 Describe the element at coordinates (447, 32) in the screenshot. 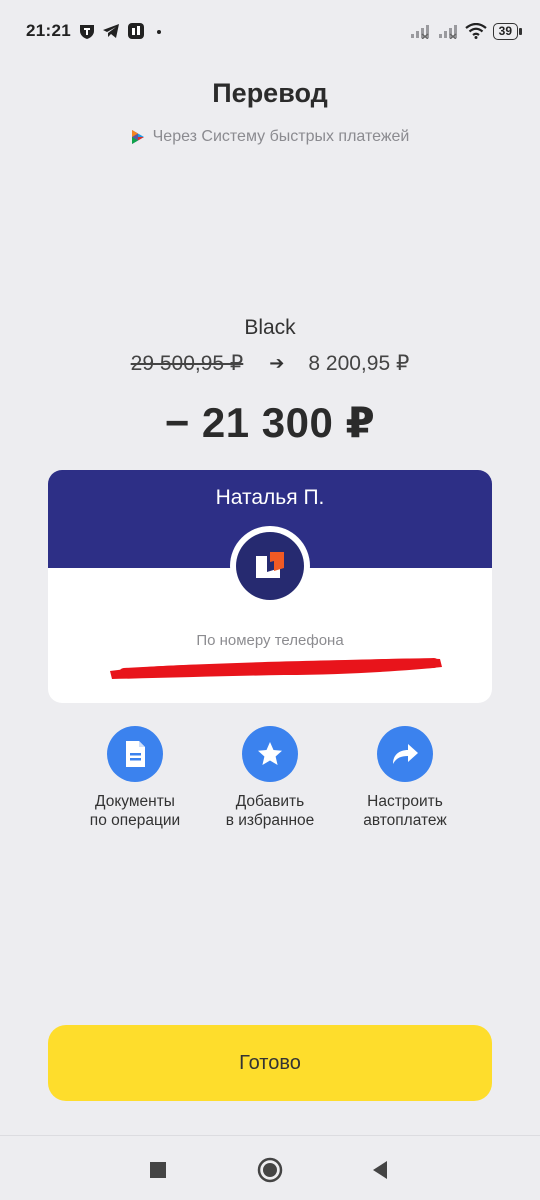

I see `signal-2-icon` at that location.